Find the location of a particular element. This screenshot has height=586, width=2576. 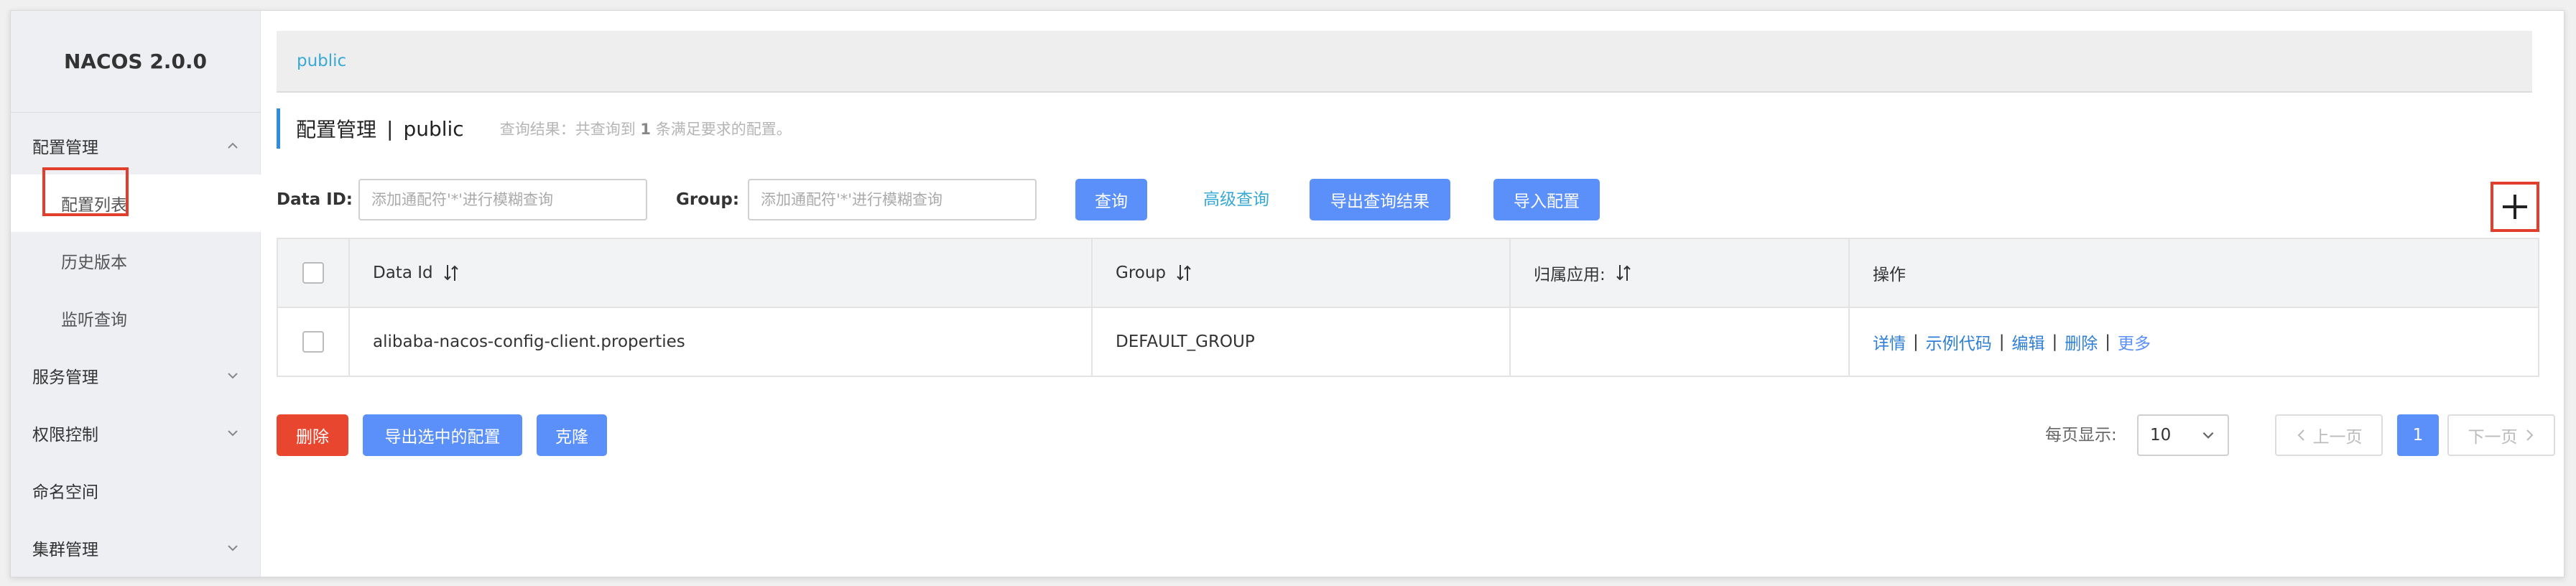

sidebar-group-label: 配置管理 is located at coordinates (65, 148).